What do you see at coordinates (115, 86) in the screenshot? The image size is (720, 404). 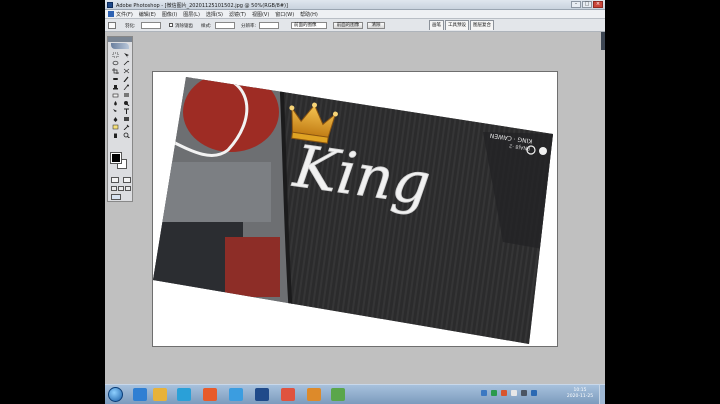 I see `stamp-icon` at bounding box center [115, 86].